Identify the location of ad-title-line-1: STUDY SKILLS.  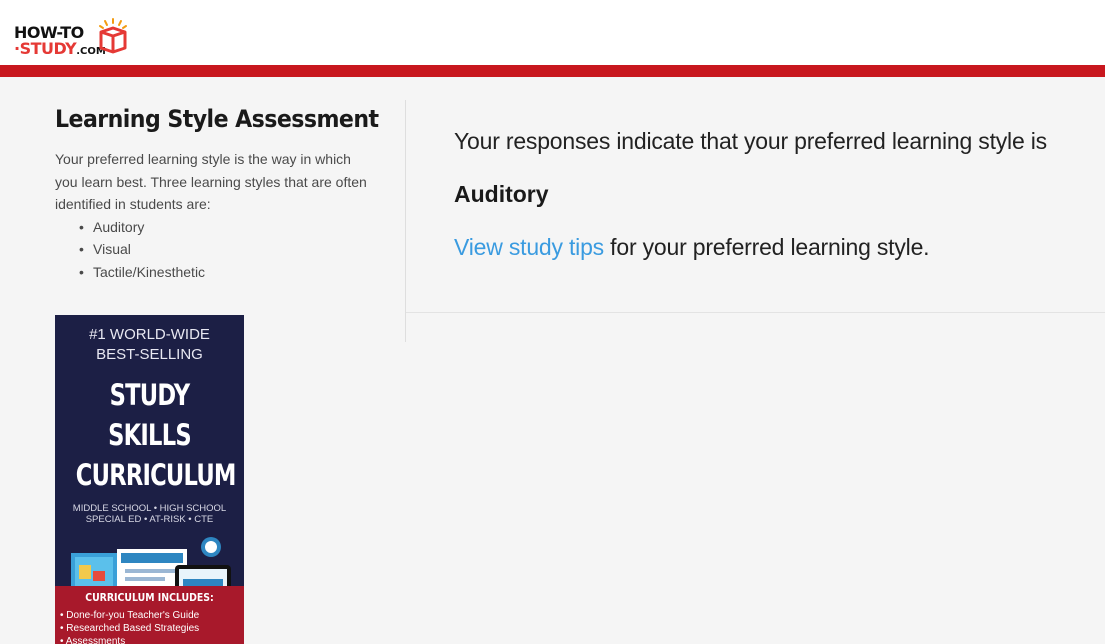
(149, 415).